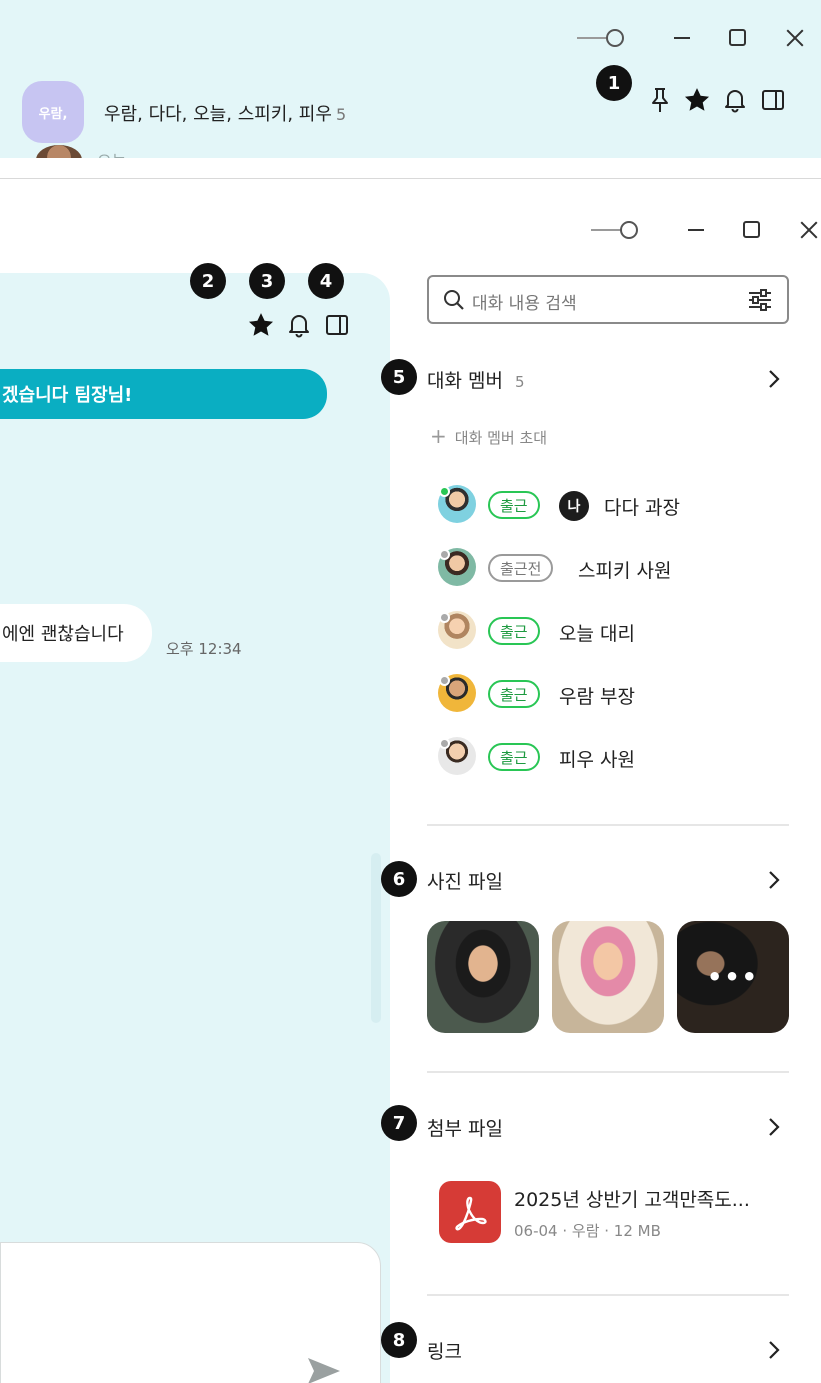 The width and height of the screenshot is (821, 1383). I want to click on message-text: 에엔 괜찮습니다, so click(63, 634).